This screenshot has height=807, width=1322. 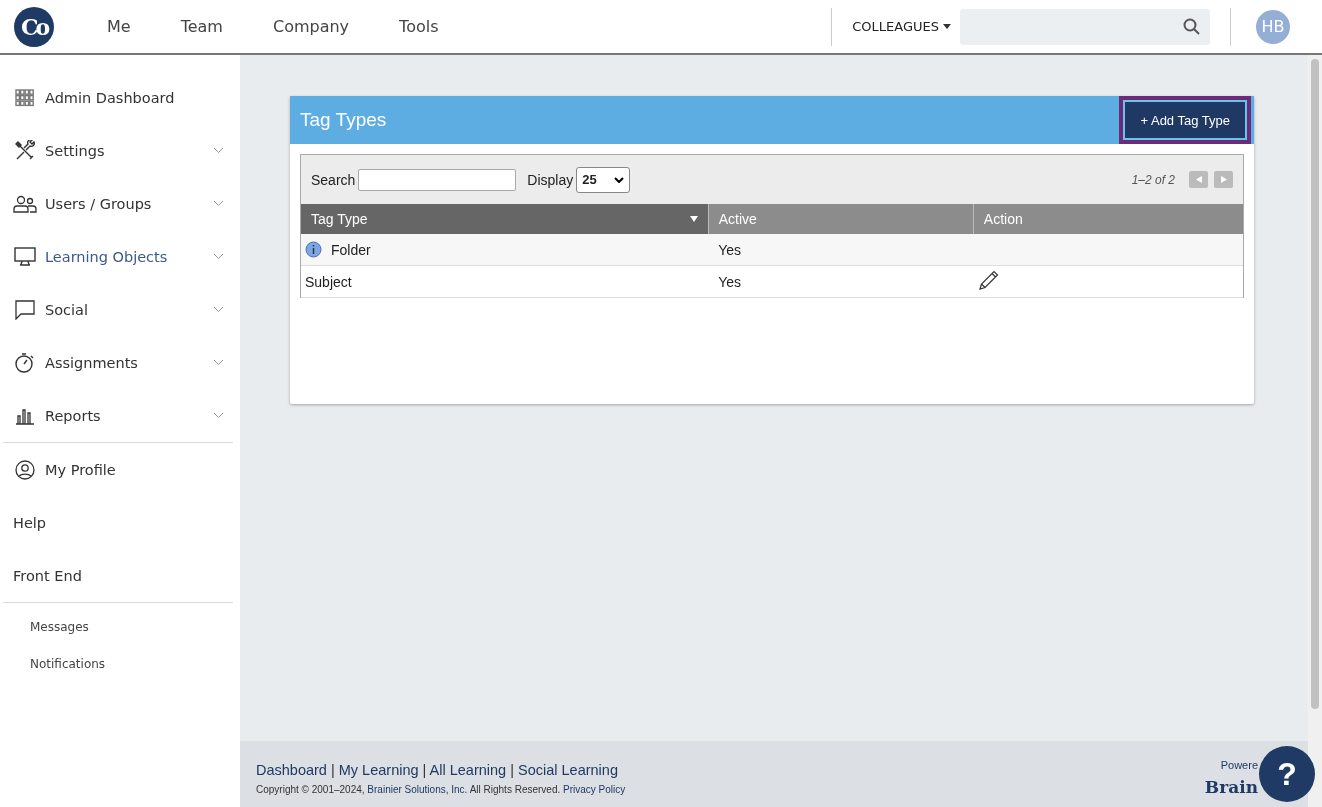 What do you see at coordinates (25, 309) in the screenshot?
I see `chat-icon` at bounding box center [25, 309].